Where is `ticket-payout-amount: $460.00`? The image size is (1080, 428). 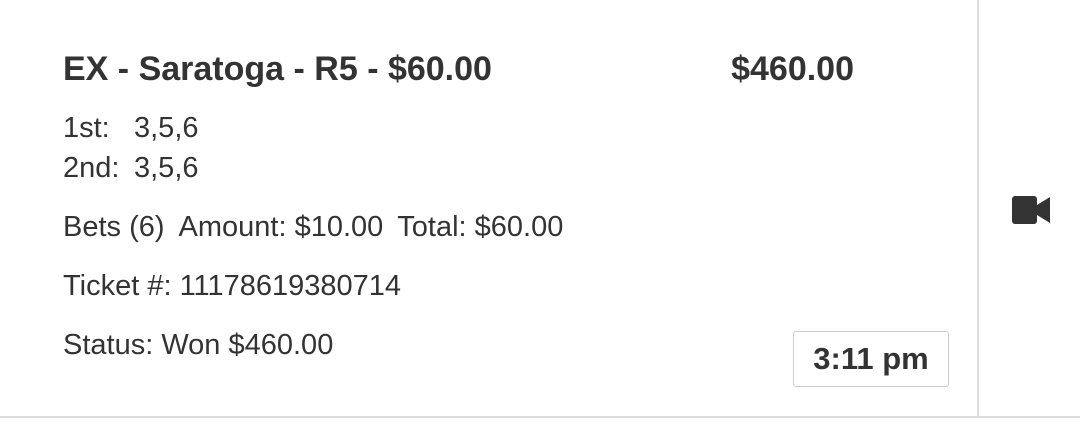
ticket-payout-amount: $460.00 is located at coordinates (792, 69).